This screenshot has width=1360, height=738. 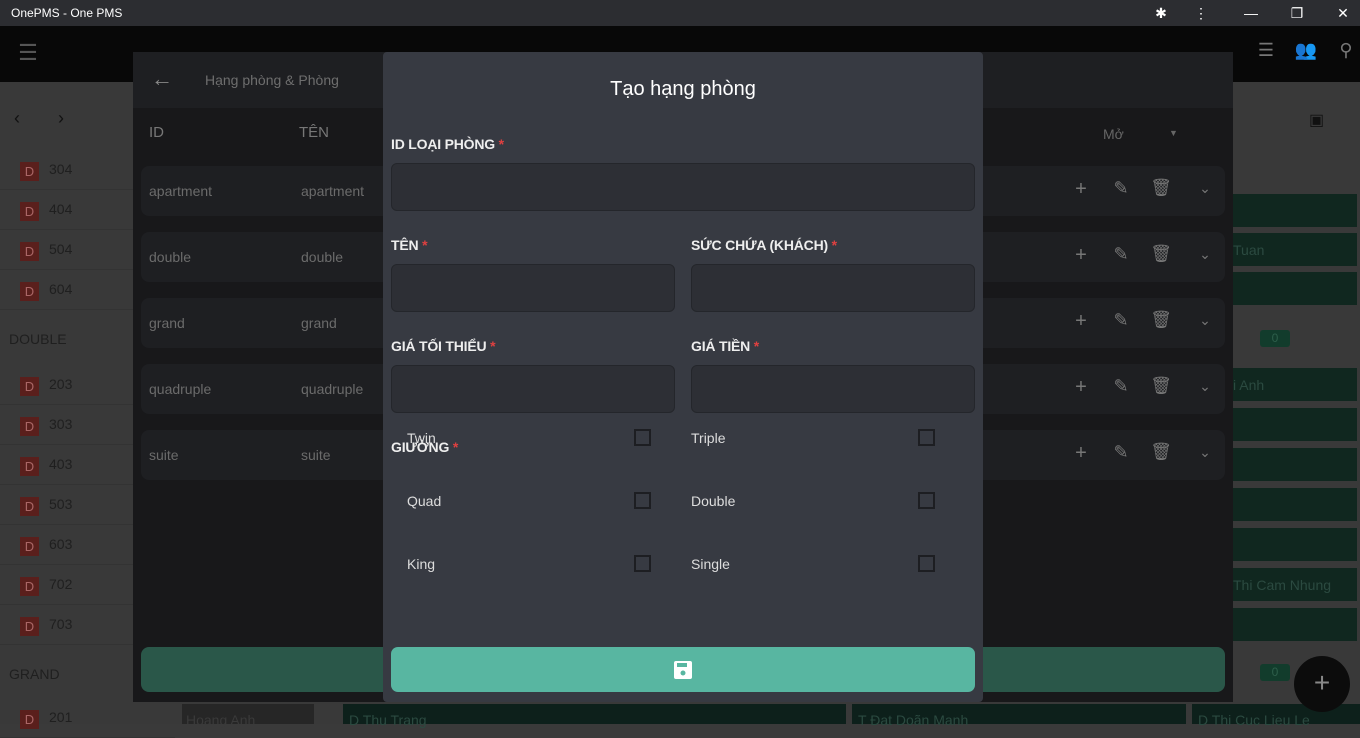 What do you see at coordinates (87, 718) in the screenshot?
I see `room-row: D 201` at bounding box center [87, 718].